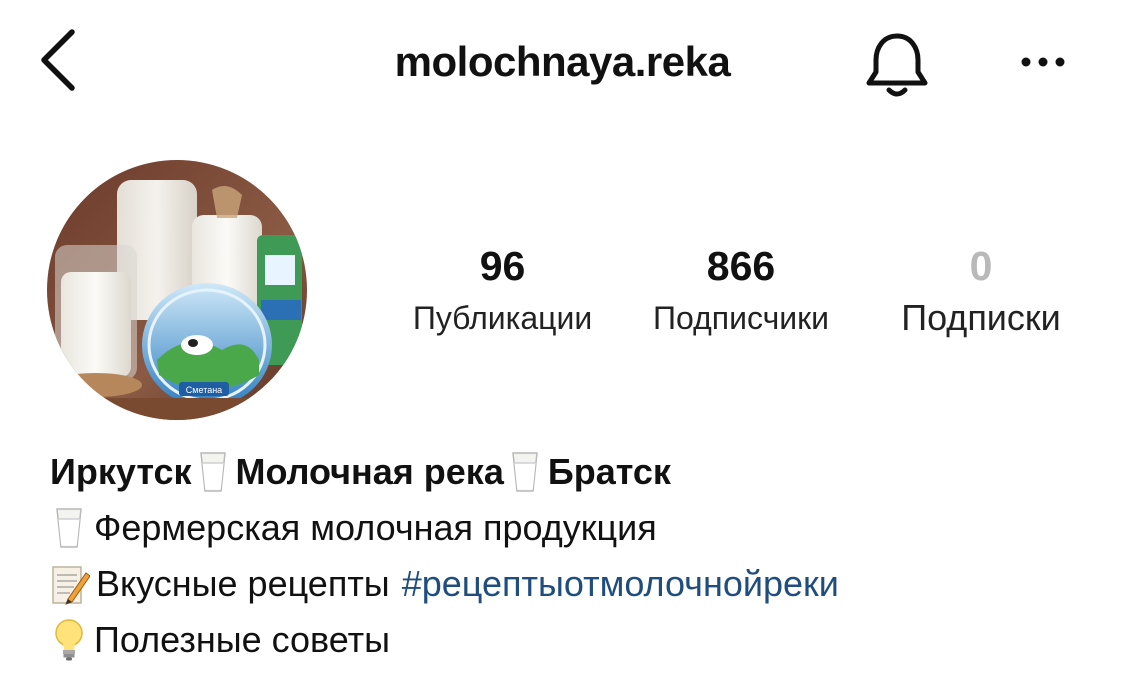 This screenshot has height=684, width=1125. I want to click on bio-name-line: Иркутск Молочная река Братск, so click(580, 472).